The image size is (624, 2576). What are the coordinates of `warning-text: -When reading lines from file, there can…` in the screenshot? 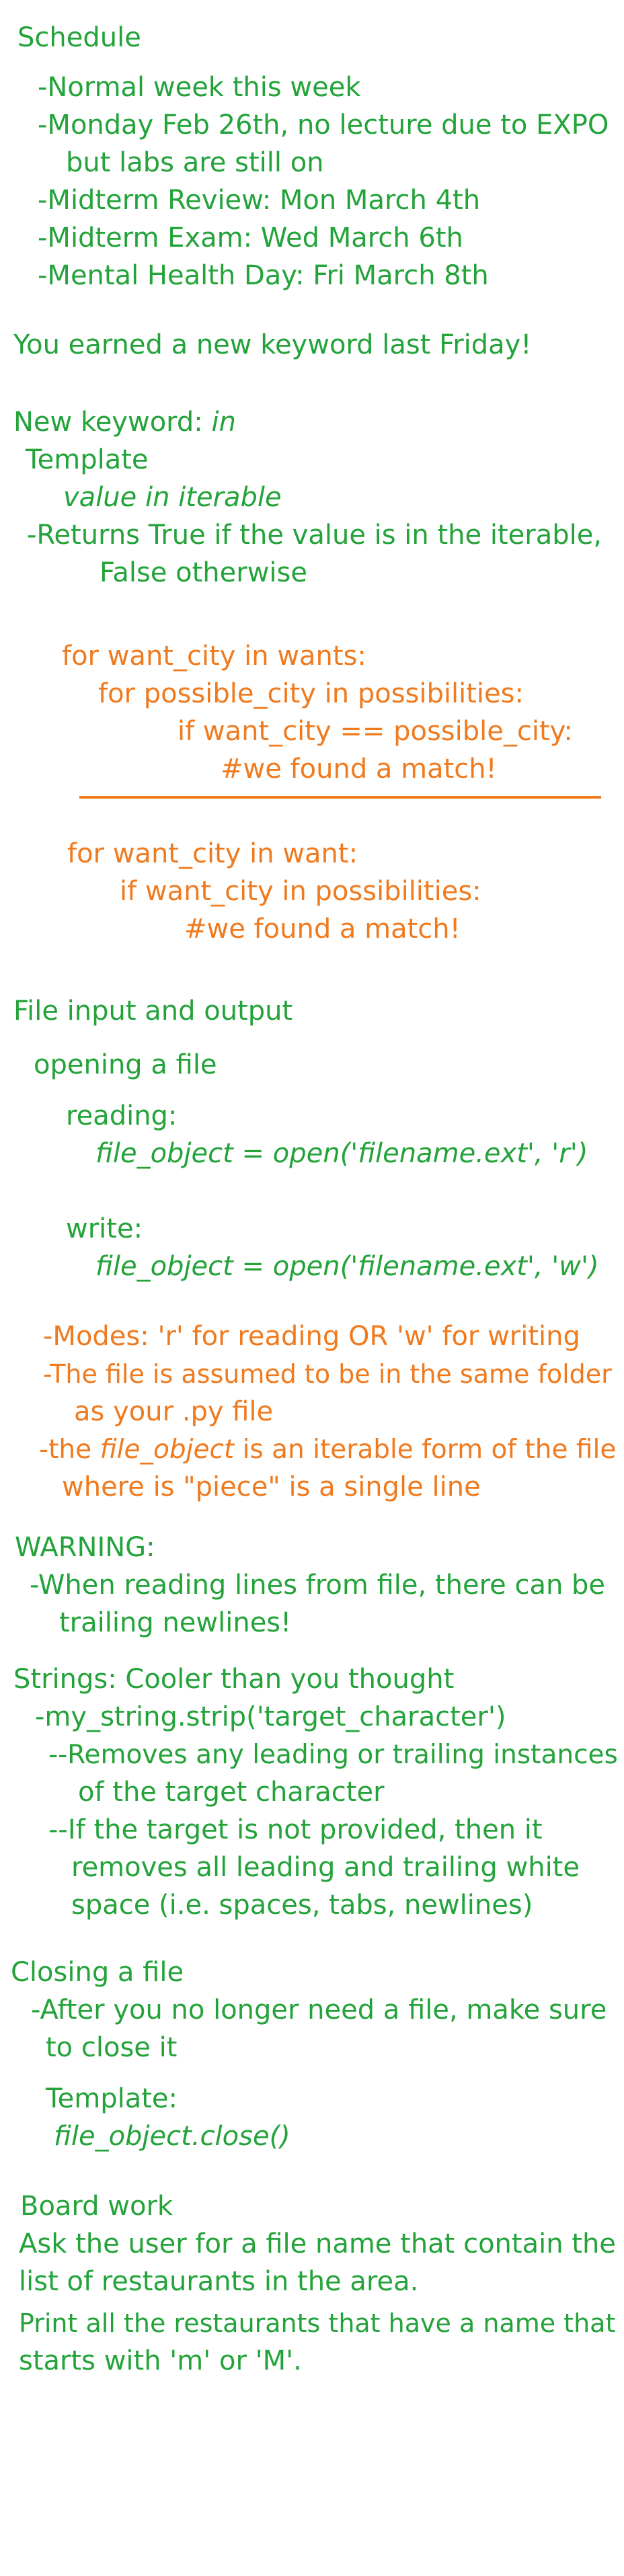 It's located at (318, 1585).